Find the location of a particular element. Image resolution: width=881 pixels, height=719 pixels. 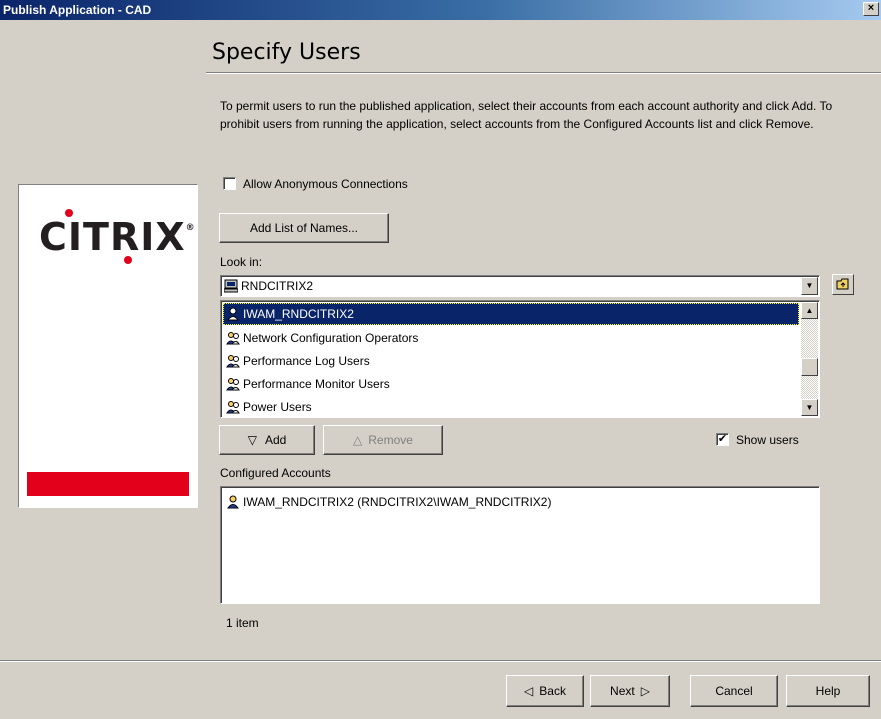

logo-dot-bottom is located at coordinates (128, 260).